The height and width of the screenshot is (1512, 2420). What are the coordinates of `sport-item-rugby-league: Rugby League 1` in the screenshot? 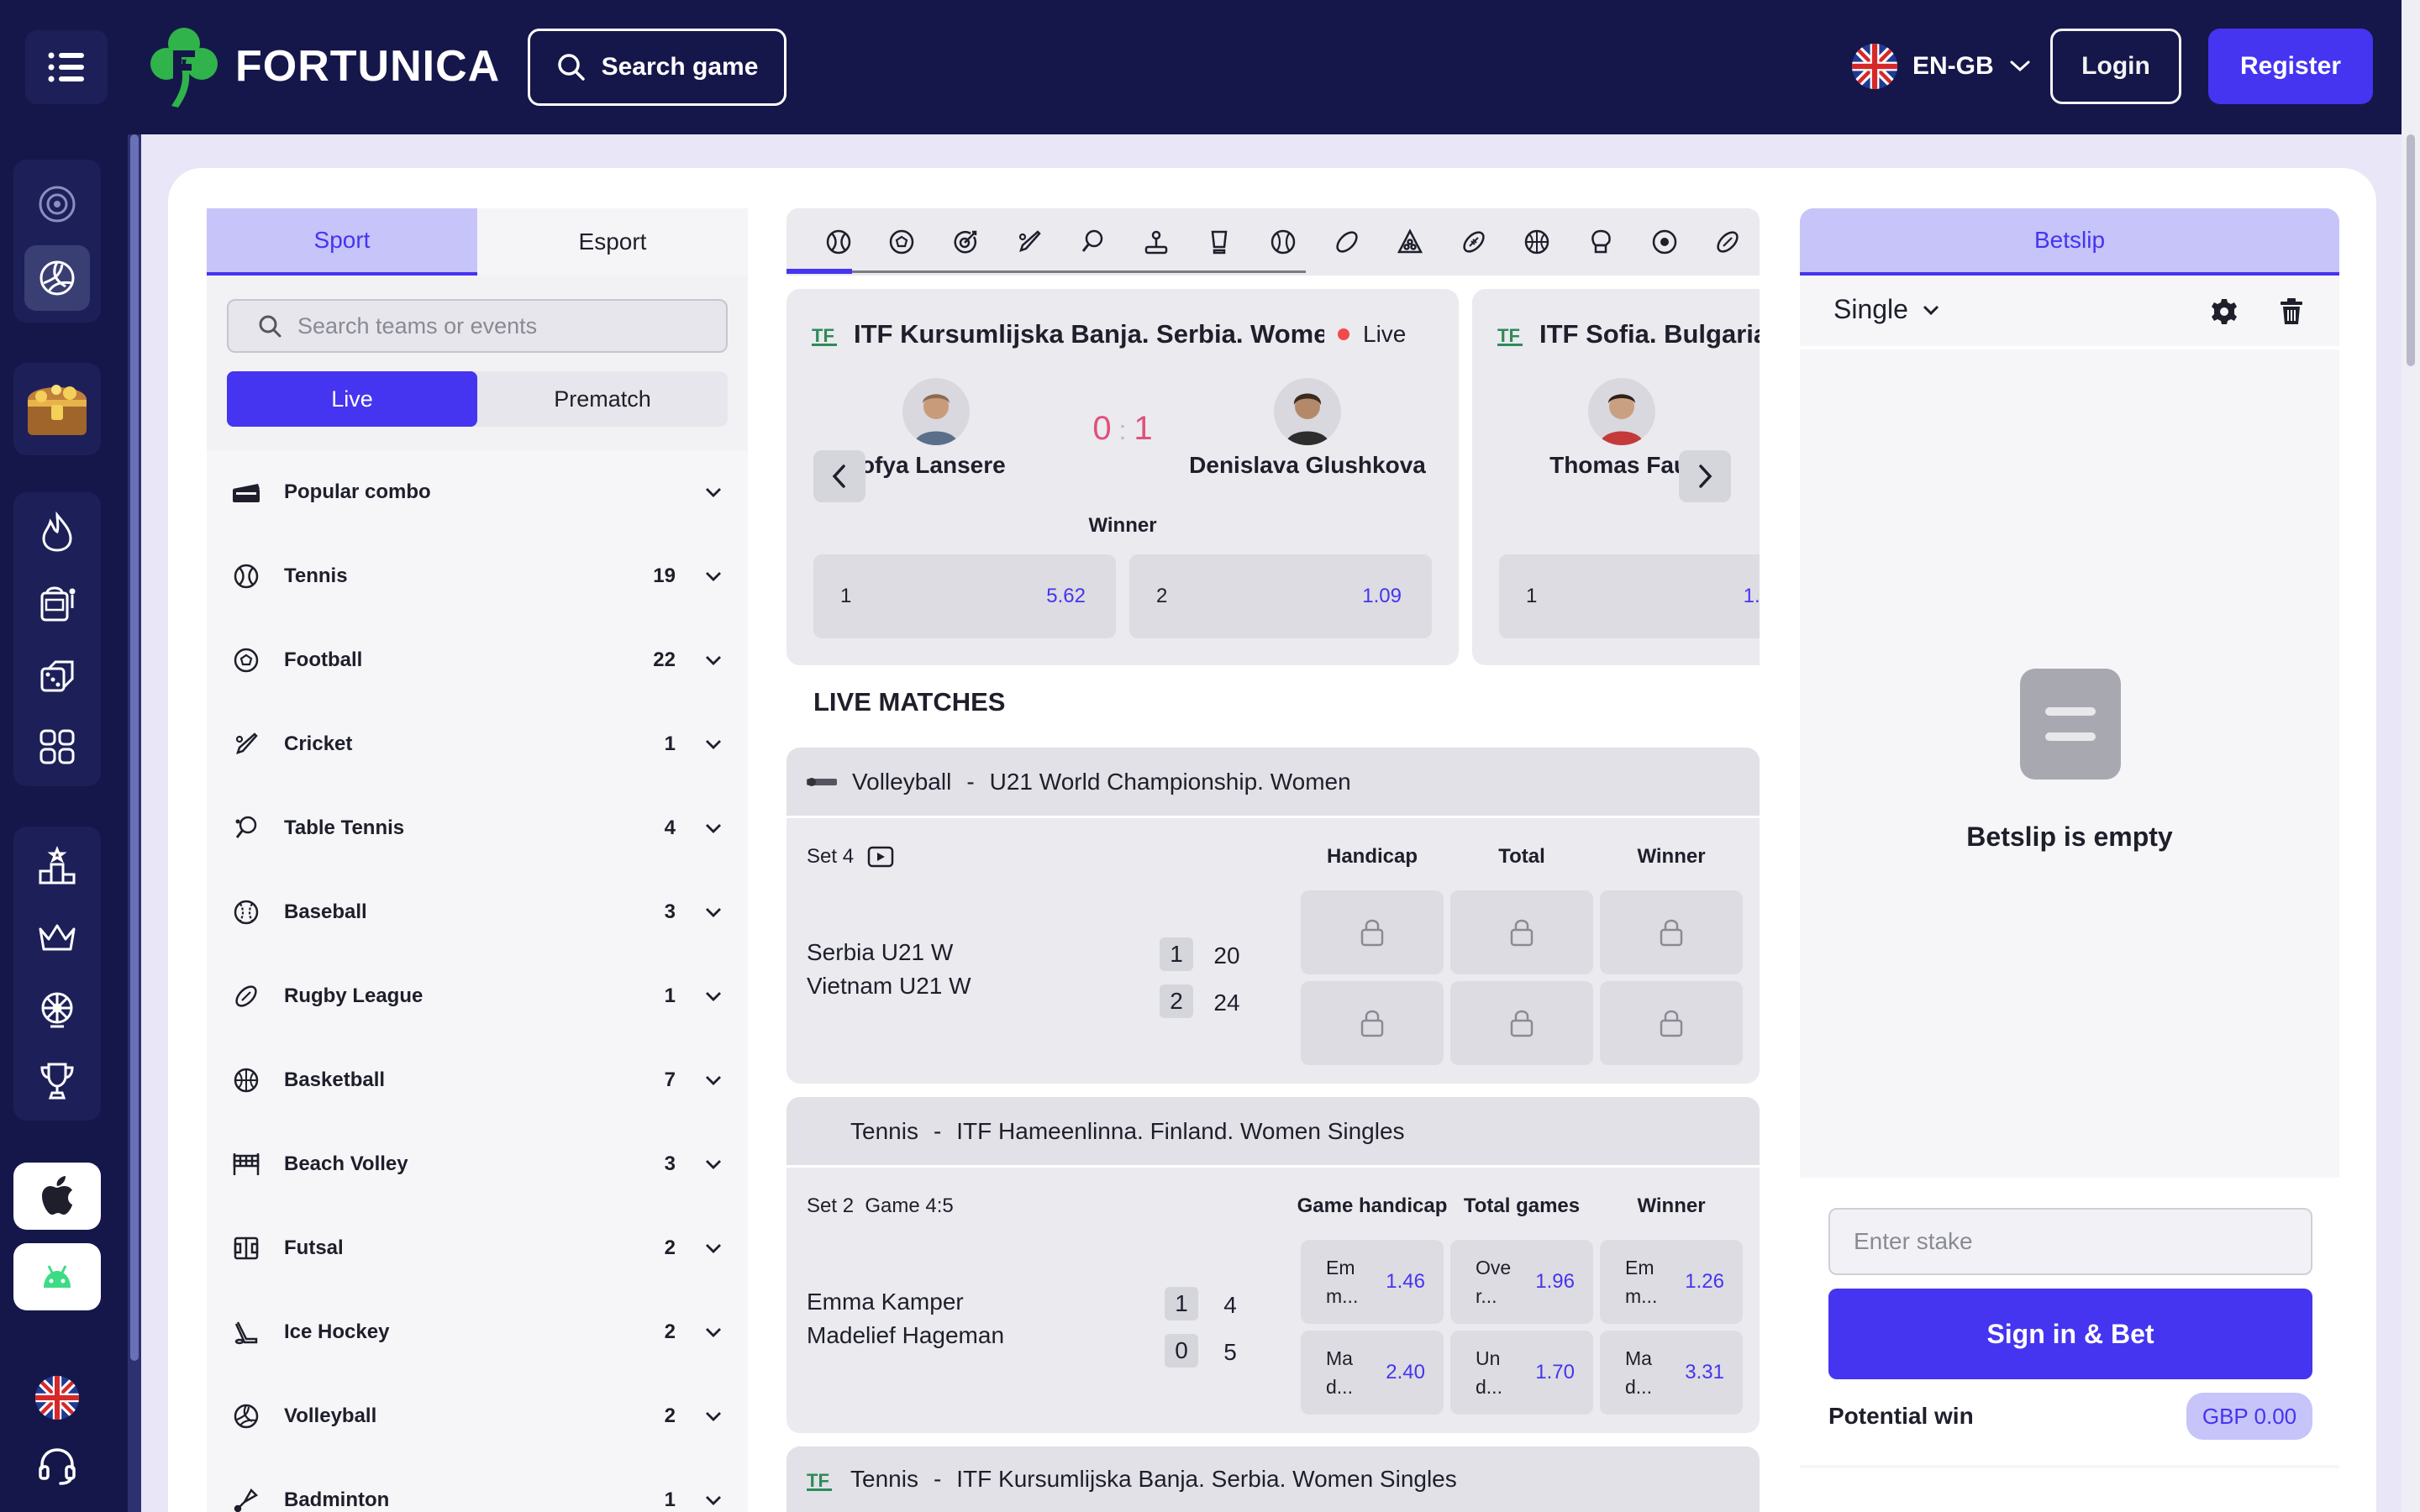 It's located at (478, 996).